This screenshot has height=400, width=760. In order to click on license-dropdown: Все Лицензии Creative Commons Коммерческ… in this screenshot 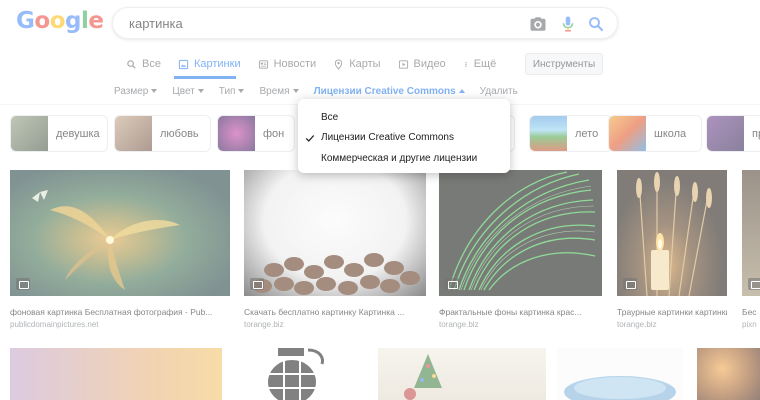, I will do `click(404, 136)`.